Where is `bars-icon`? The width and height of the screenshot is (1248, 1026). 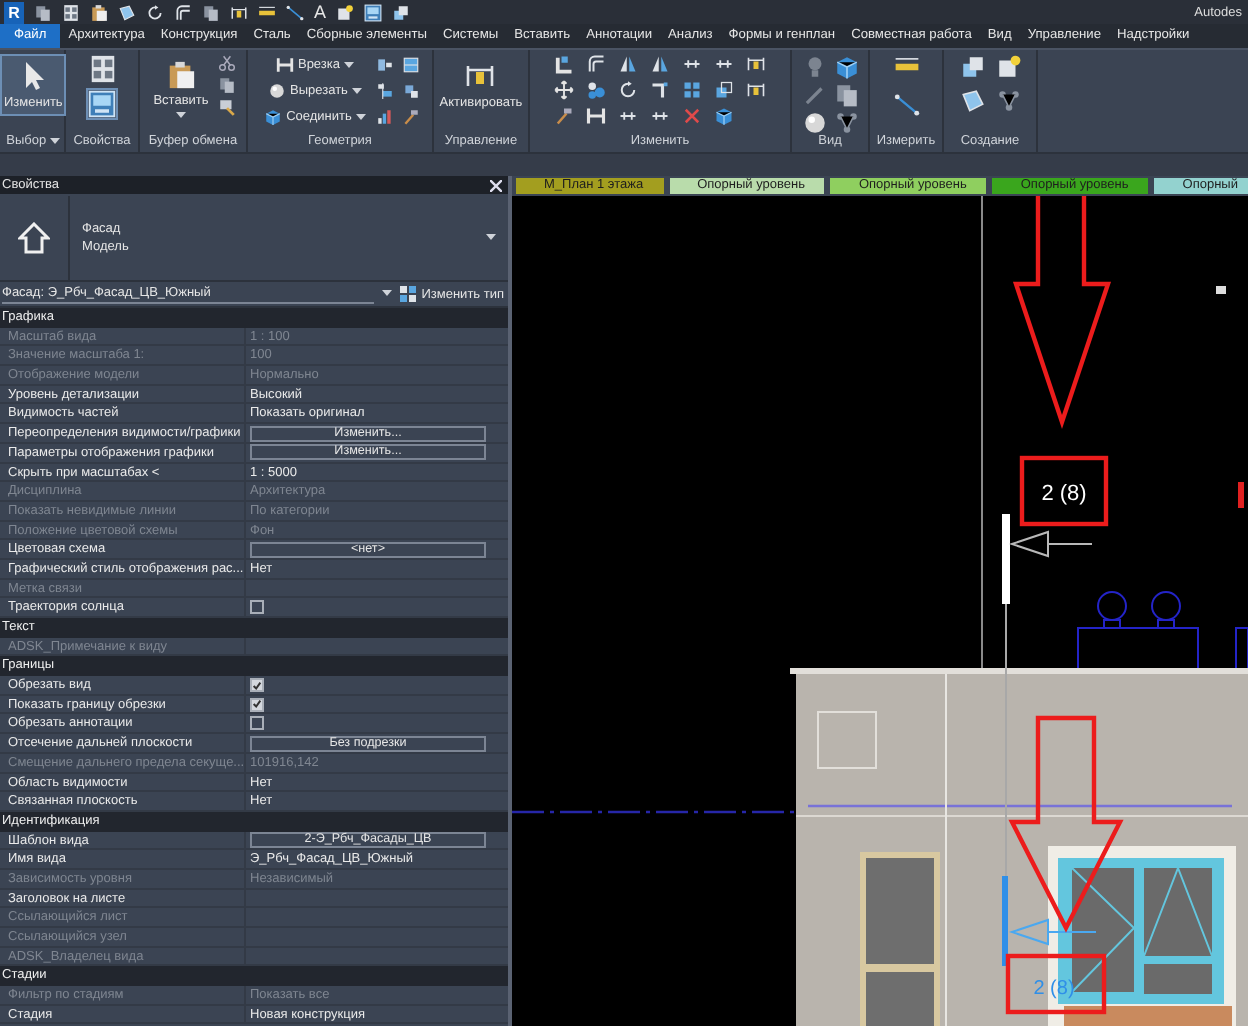
bars-icon is located at coordinates (384, 117).